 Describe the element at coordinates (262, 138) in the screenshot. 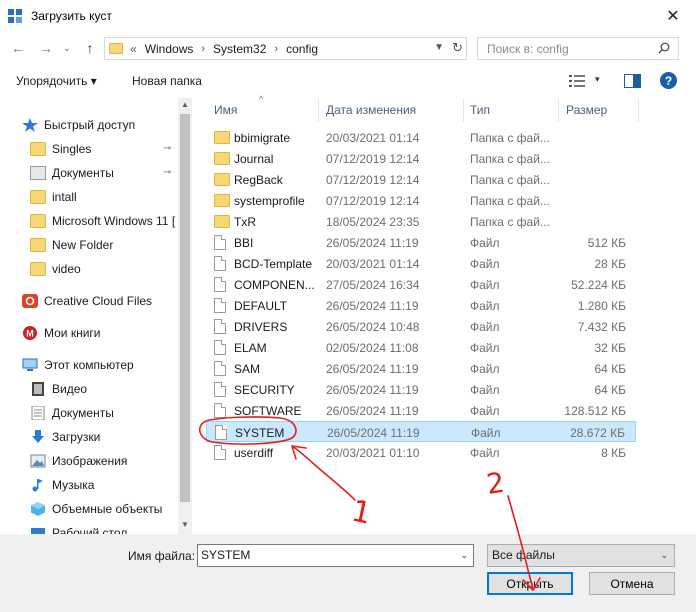

I see `file-name: bbimigrate` at that location.